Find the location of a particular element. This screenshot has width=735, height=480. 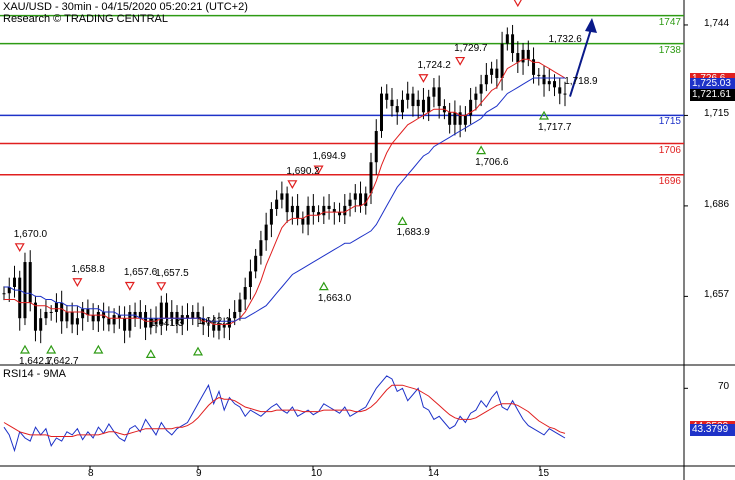

x-tick-label: 15 is located at coordinates (544, 473).